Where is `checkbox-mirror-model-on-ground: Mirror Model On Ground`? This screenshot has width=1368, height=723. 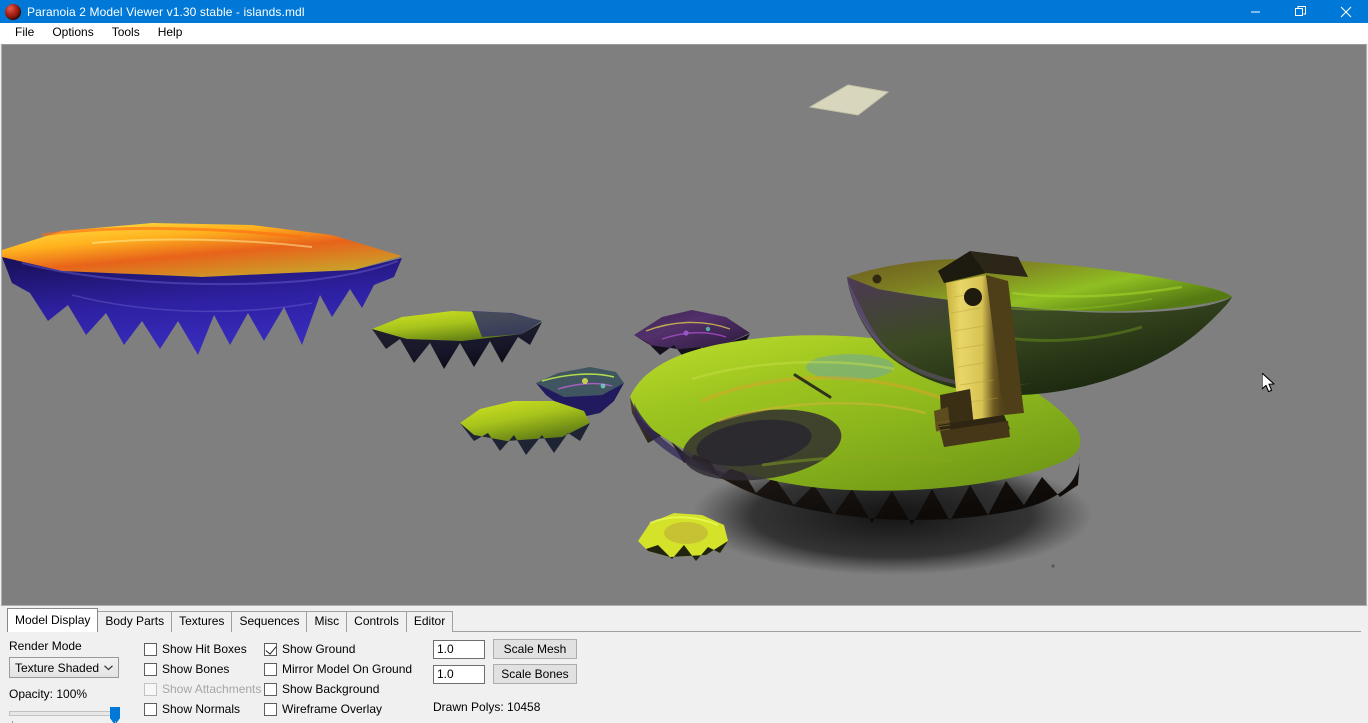
checkbox-mirror-model-on-ground: Mirror Model On Ground is located at coordinates (338, 669).